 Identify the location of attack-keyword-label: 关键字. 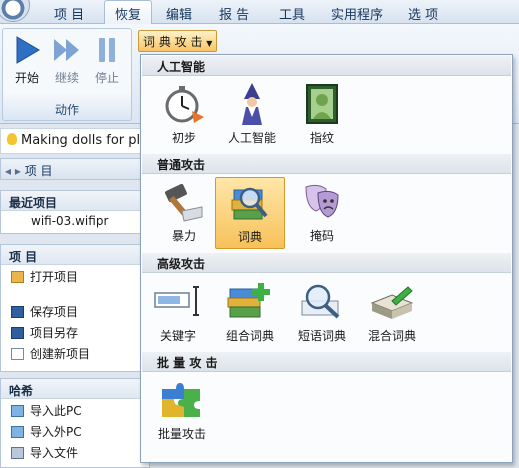
(177, 336).